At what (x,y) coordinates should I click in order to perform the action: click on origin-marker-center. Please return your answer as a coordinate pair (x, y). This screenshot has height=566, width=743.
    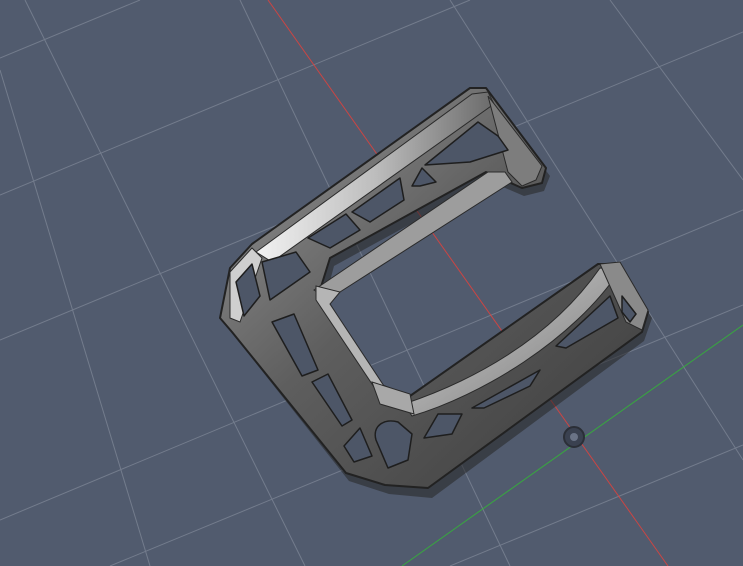
    Looking at the image, I should click on (574, 437).